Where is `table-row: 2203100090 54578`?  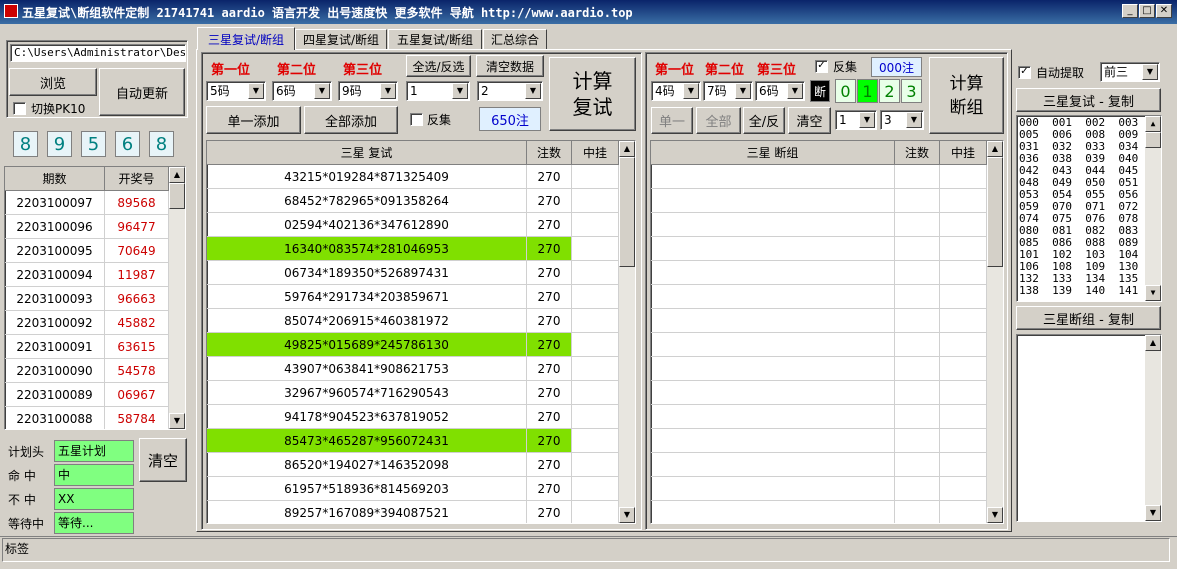
table-row: 2203100090 54578 is located at coordinates (87, 371).